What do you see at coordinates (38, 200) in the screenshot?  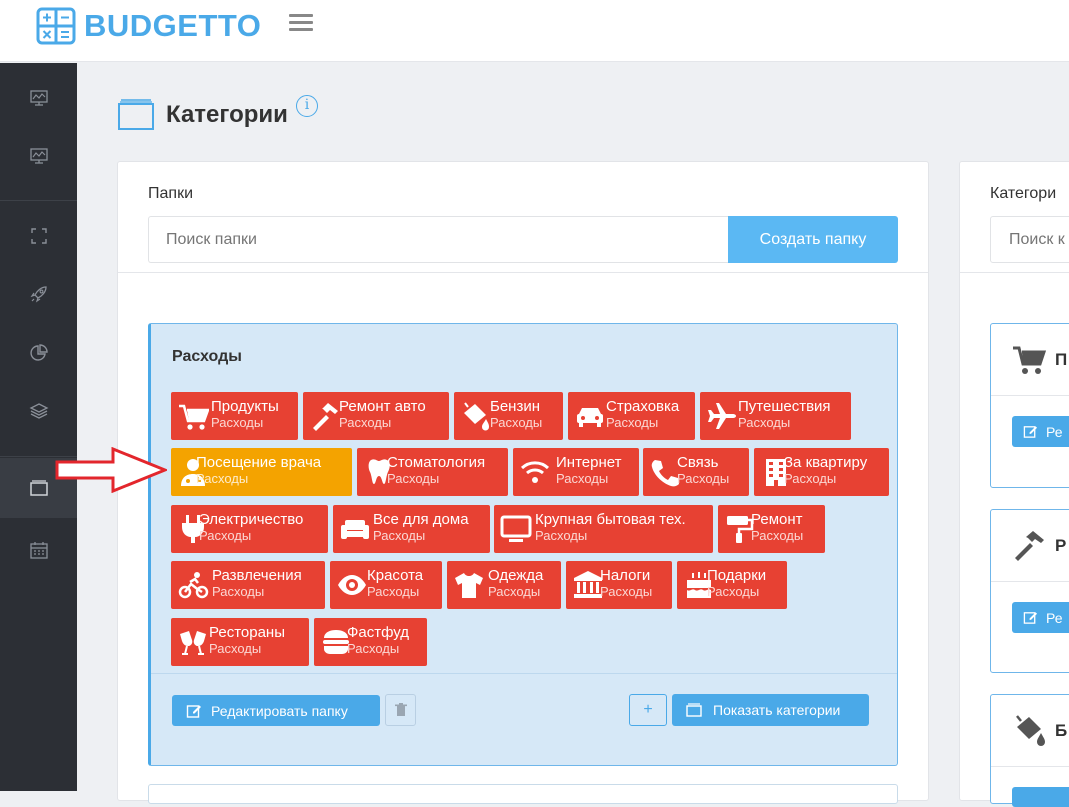 I see `sidebar-divider` at bounding box center [38, 200].